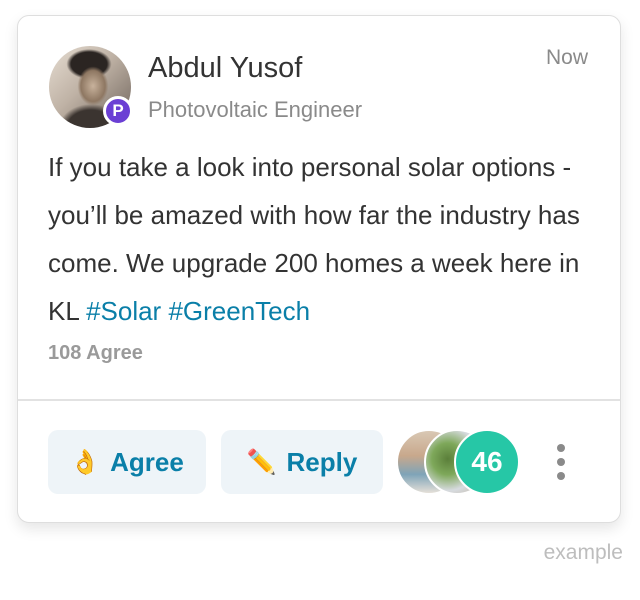 The width and height of the screenshot is (640, 600). What do you see at coordinates (319, 400) in the screenshot?
I see `divider` at bounding box center [319, 400].